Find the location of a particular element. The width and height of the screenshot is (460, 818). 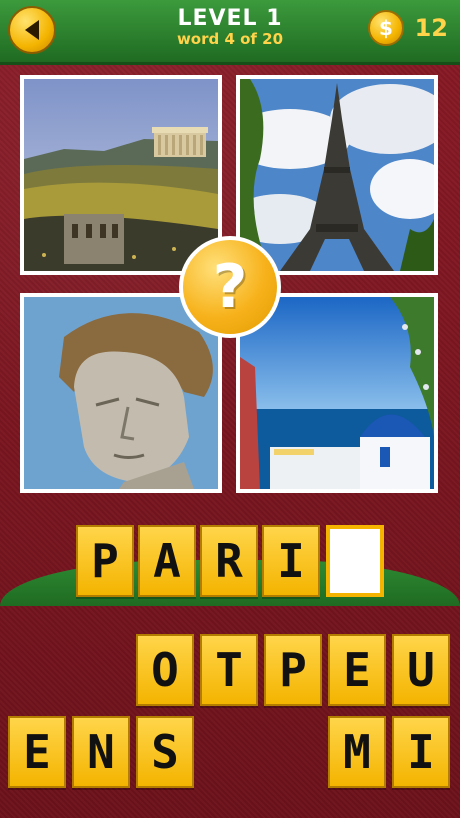

question-mark-icon: ? is located at coordinates (230, 287).